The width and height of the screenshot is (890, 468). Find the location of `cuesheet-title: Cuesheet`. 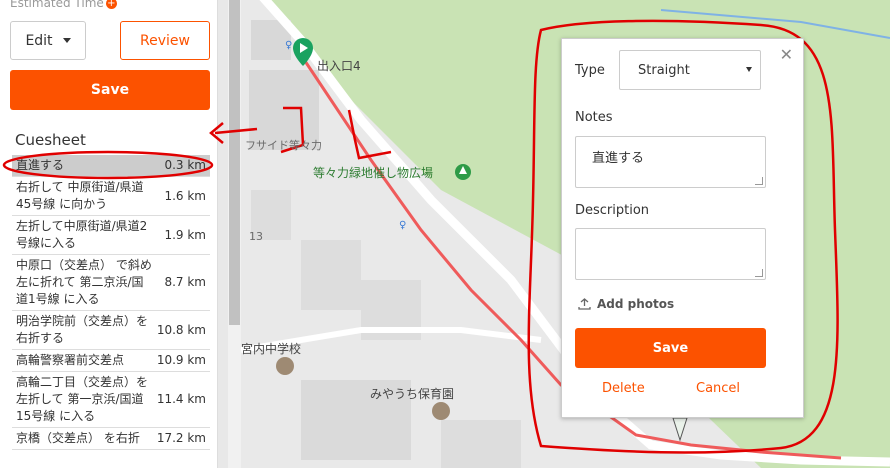

cuesheet-title: Cuesheet is located at coordinates (50, 140).